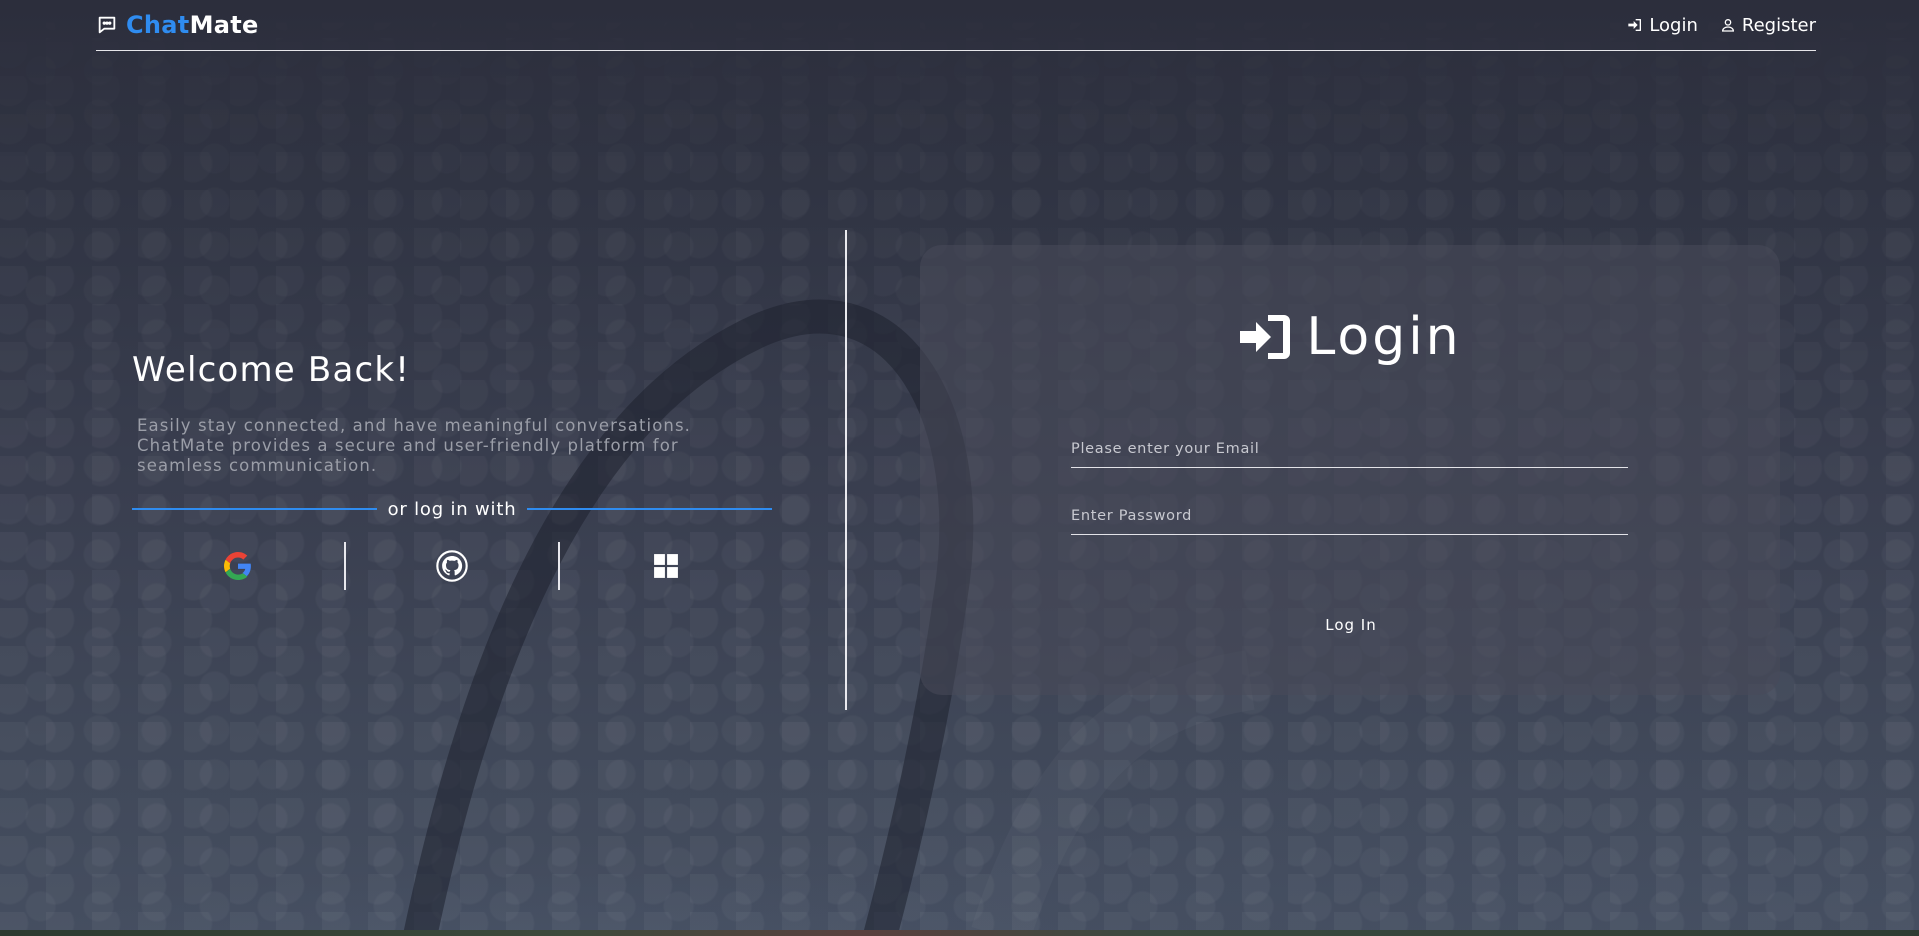 The height and width of the screenshot is (936, 1919). I want to click on social-divider: or log in with, so click(452, 509).